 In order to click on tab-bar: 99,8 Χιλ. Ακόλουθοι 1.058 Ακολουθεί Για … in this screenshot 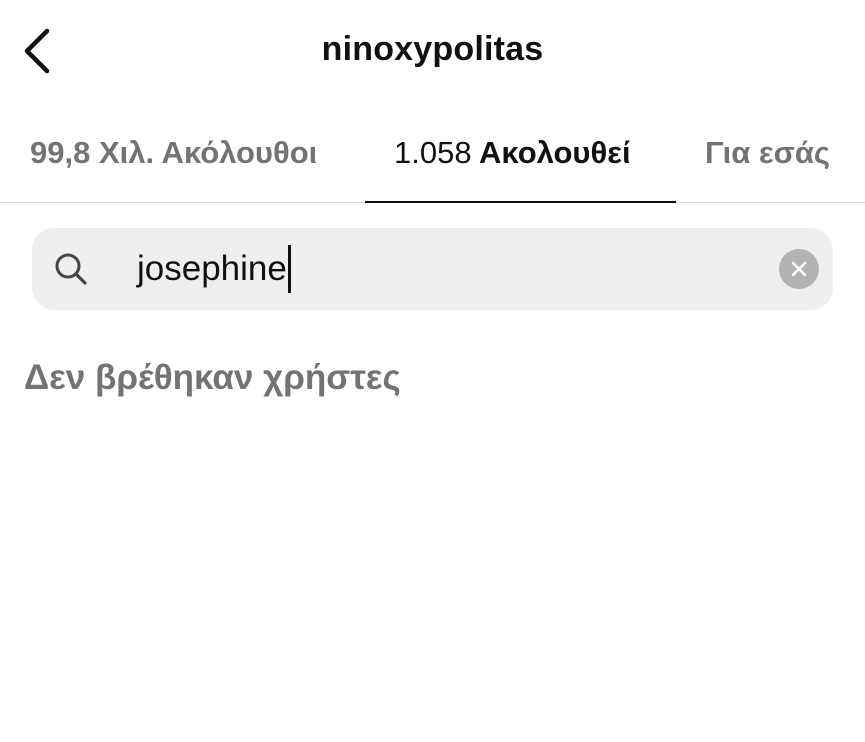, I will do `click(432, 154)`.